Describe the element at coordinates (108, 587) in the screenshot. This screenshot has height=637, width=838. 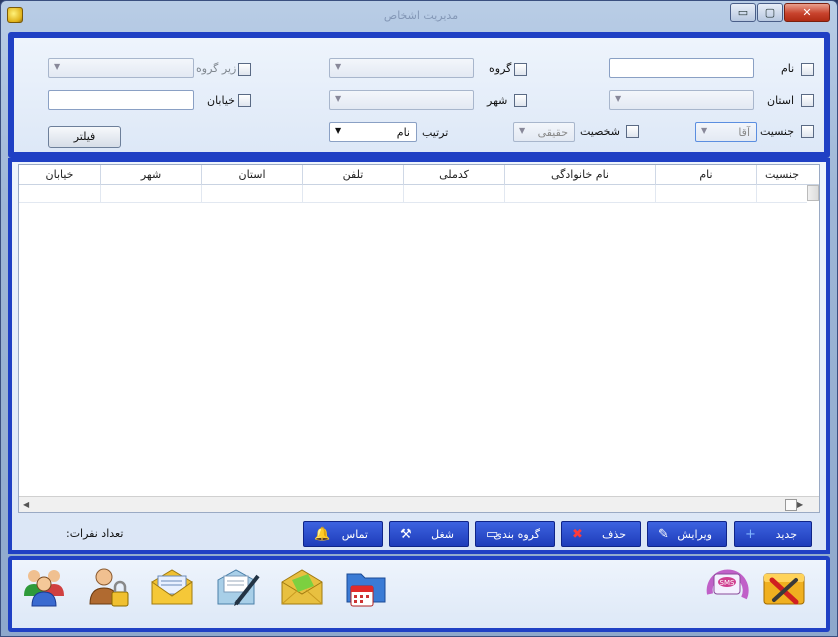
I see `user-lock-icon` at that location.